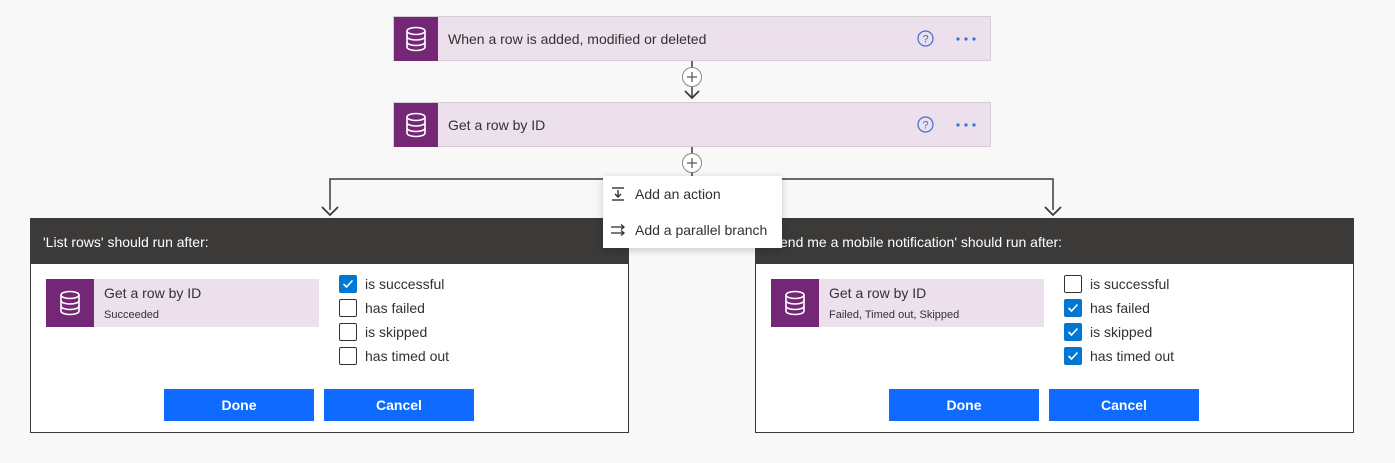 The image size is (1395, 463). Describe the element at coordinates (692, 124) in the screenshot. I see `get-row-step-card: Get a row by ID ?` at that location.